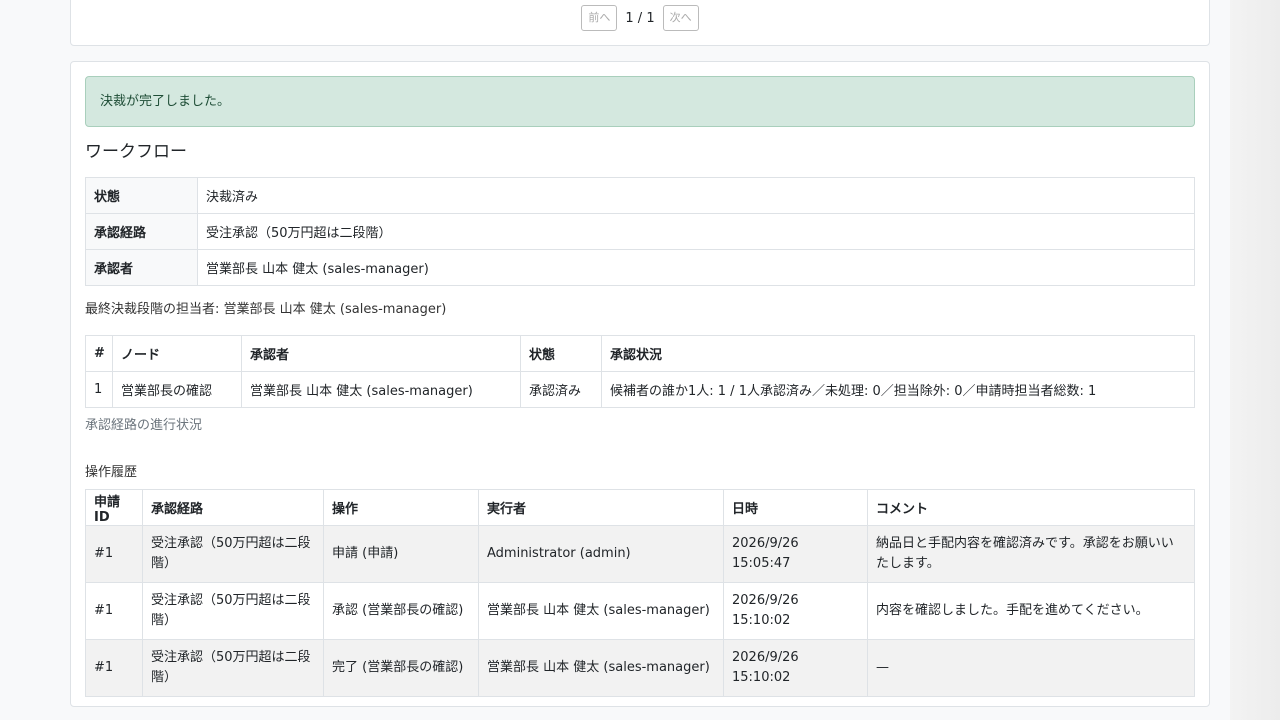  What do you see at coordinates (114, 507) in the screenshot?
I see `column-header: 申請ID` at bounding box center [114, 507].